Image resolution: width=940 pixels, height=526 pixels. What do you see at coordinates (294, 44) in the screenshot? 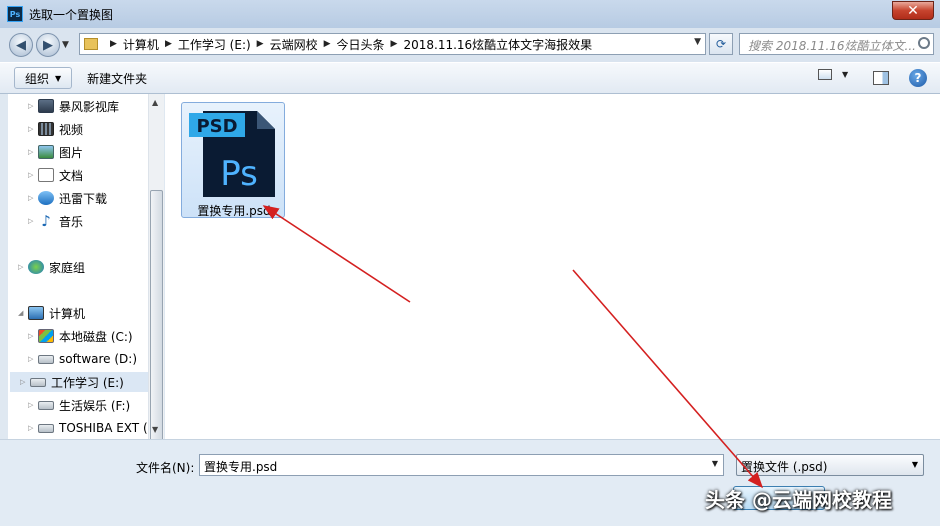
I see `breadcrumb-yunduan: 云端网校` at bounding box center [294, 44].